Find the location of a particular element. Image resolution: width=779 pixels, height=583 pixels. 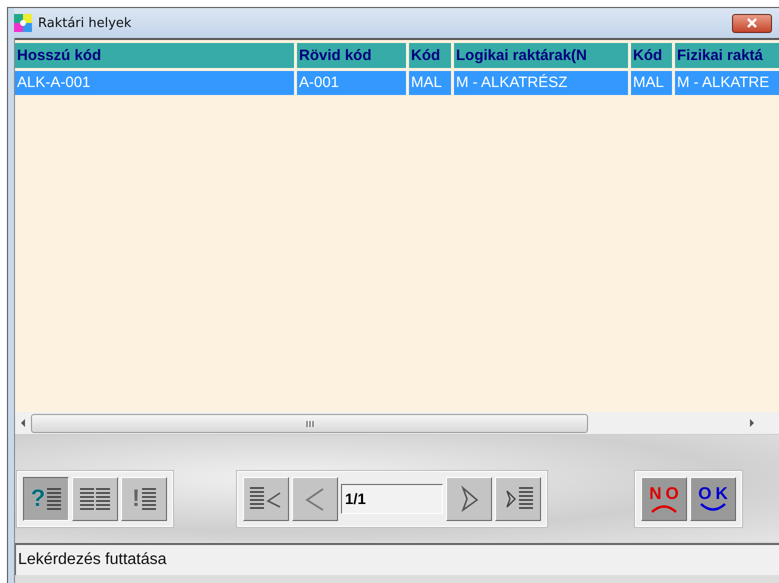

first-page-button is located at coordinates (266, 499).